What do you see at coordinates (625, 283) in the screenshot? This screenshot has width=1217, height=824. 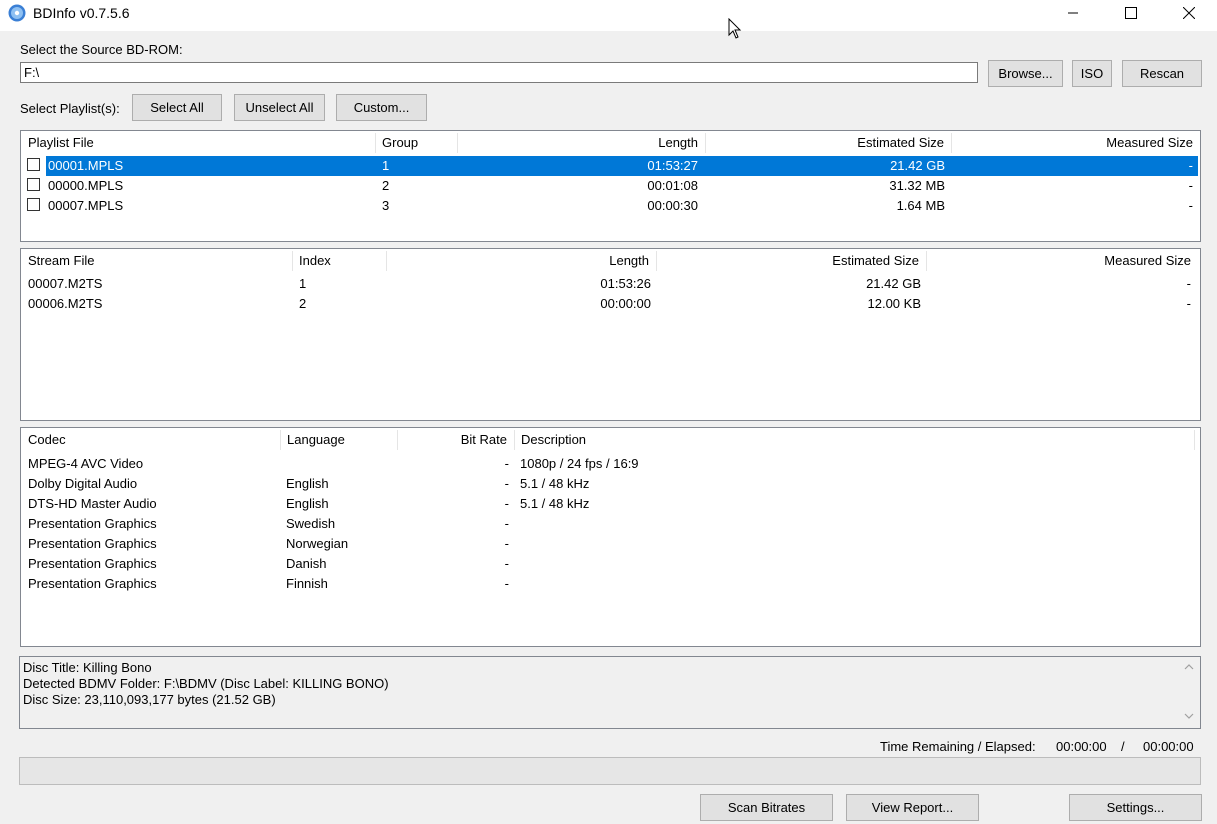 I see `stream-length: 01:53:26` at bounding box center [625, 283].